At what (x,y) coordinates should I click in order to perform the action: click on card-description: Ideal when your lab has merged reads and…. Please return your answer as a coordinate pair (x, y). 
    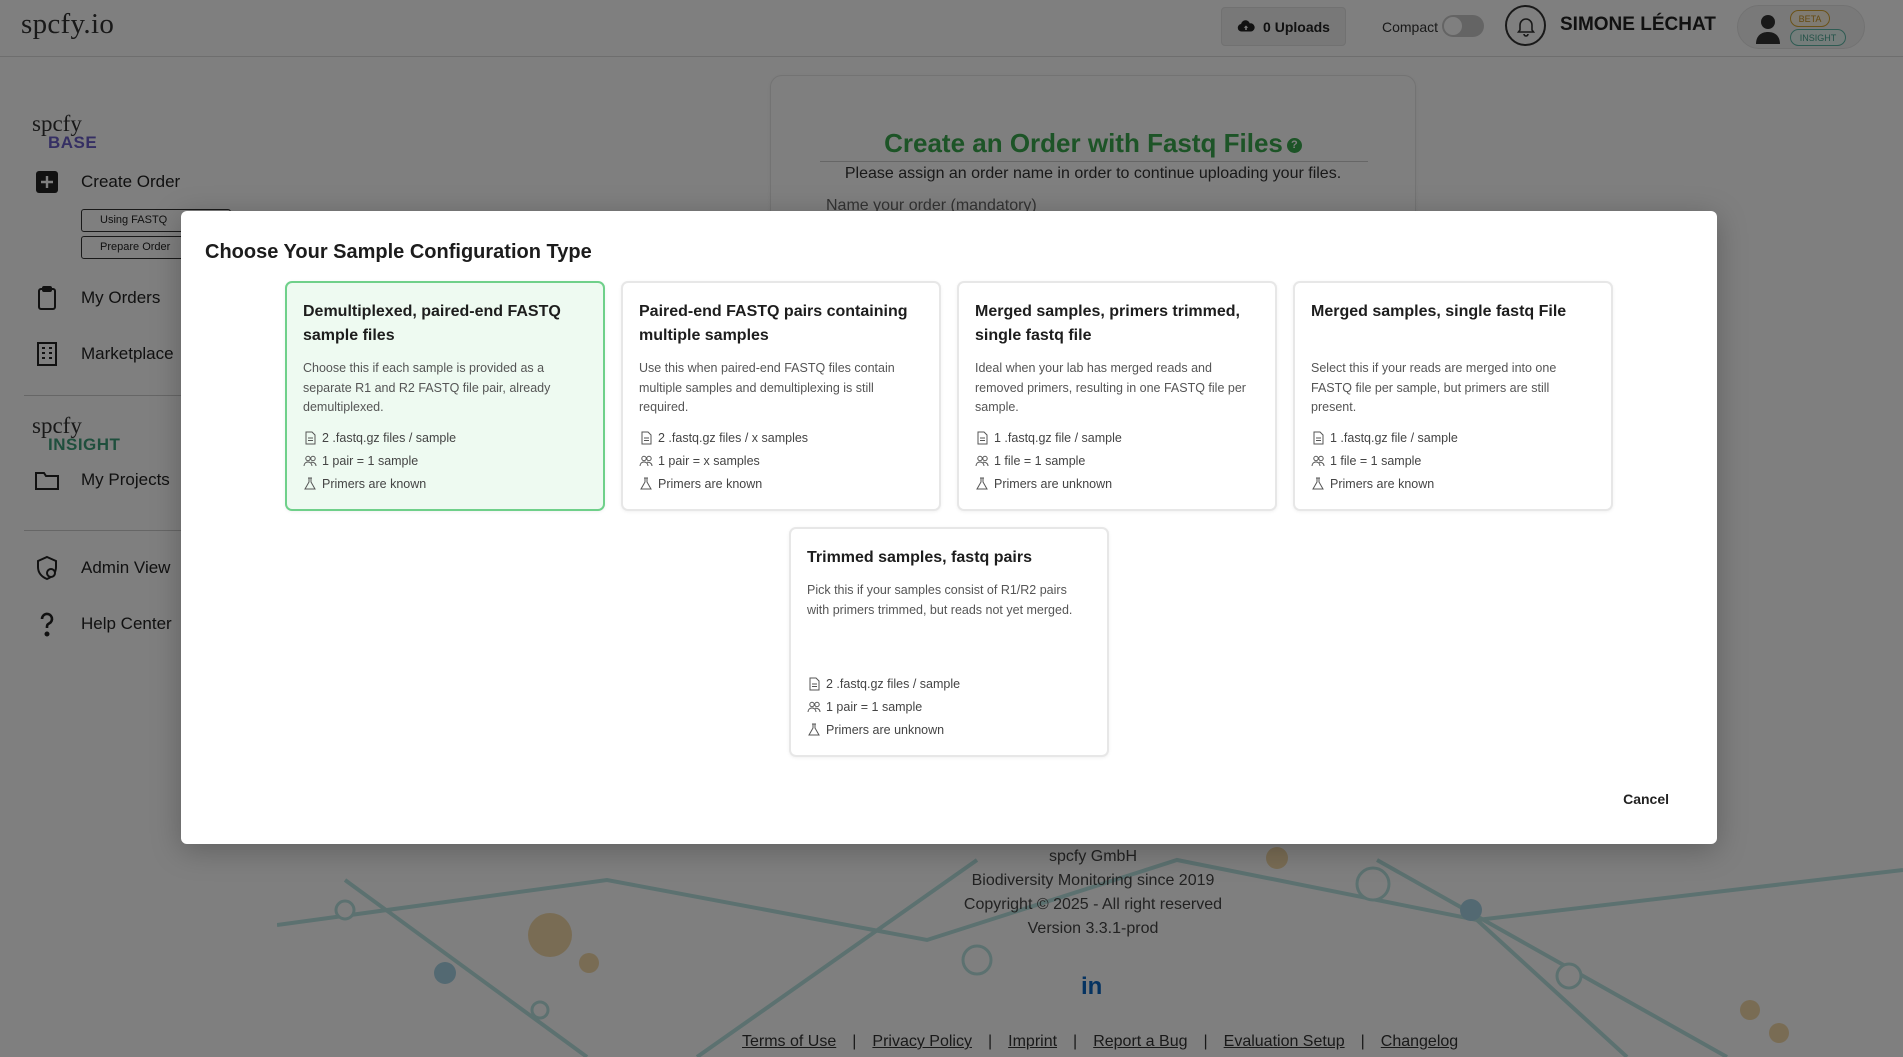
    Looking at the image, I should click on (1110, 387).